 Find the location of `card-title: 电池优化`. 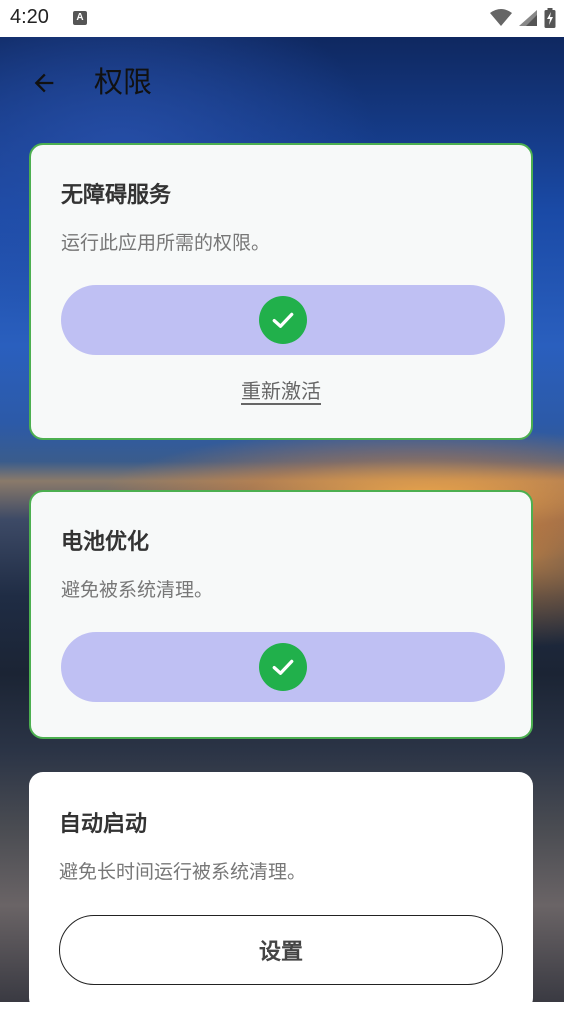

card-title: 电池优化 is located at coordinates (105, 542).